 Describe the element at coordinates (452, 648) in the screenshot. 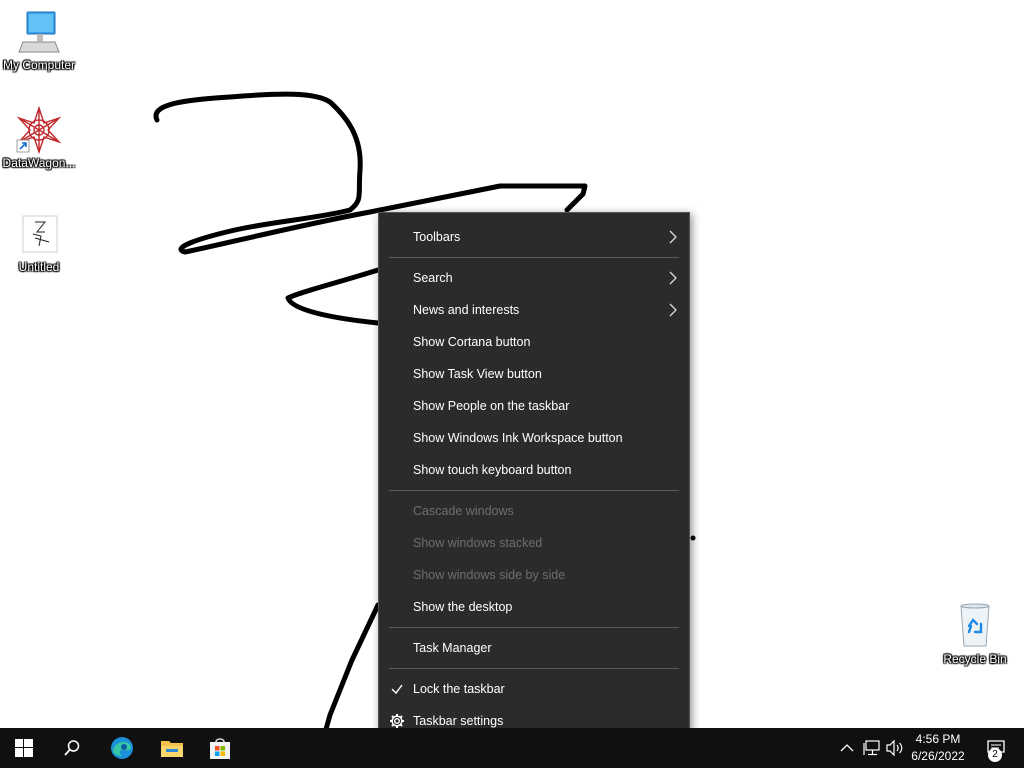

I see `menu-item-label: Task Manager` at that location.